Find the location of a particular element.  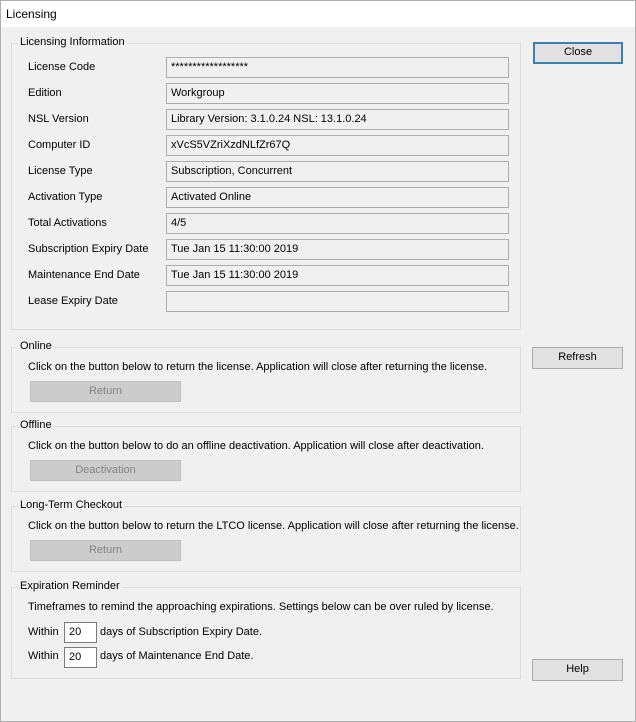

refresh-button: Refresh is located at coordinates (577, 358).